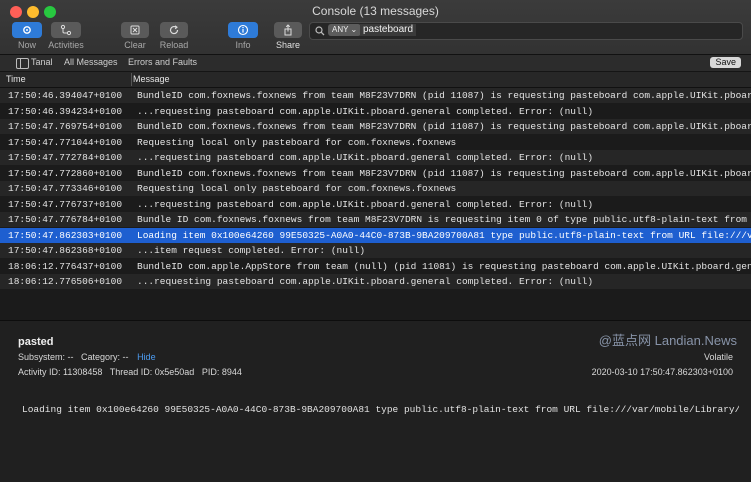  Describe the element at coordinates (65, 281) in the screenshot. I see `log-time: 18:06:12.776506+0100` at that location.